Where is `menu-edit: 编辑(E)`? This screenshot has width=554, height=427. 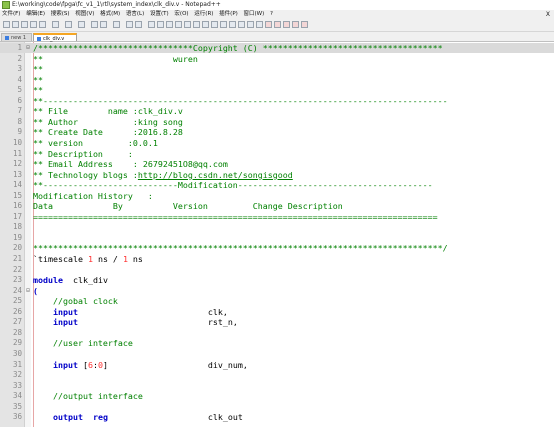
menu-edit: 编辑(E) is located at coordinates (35, 14).